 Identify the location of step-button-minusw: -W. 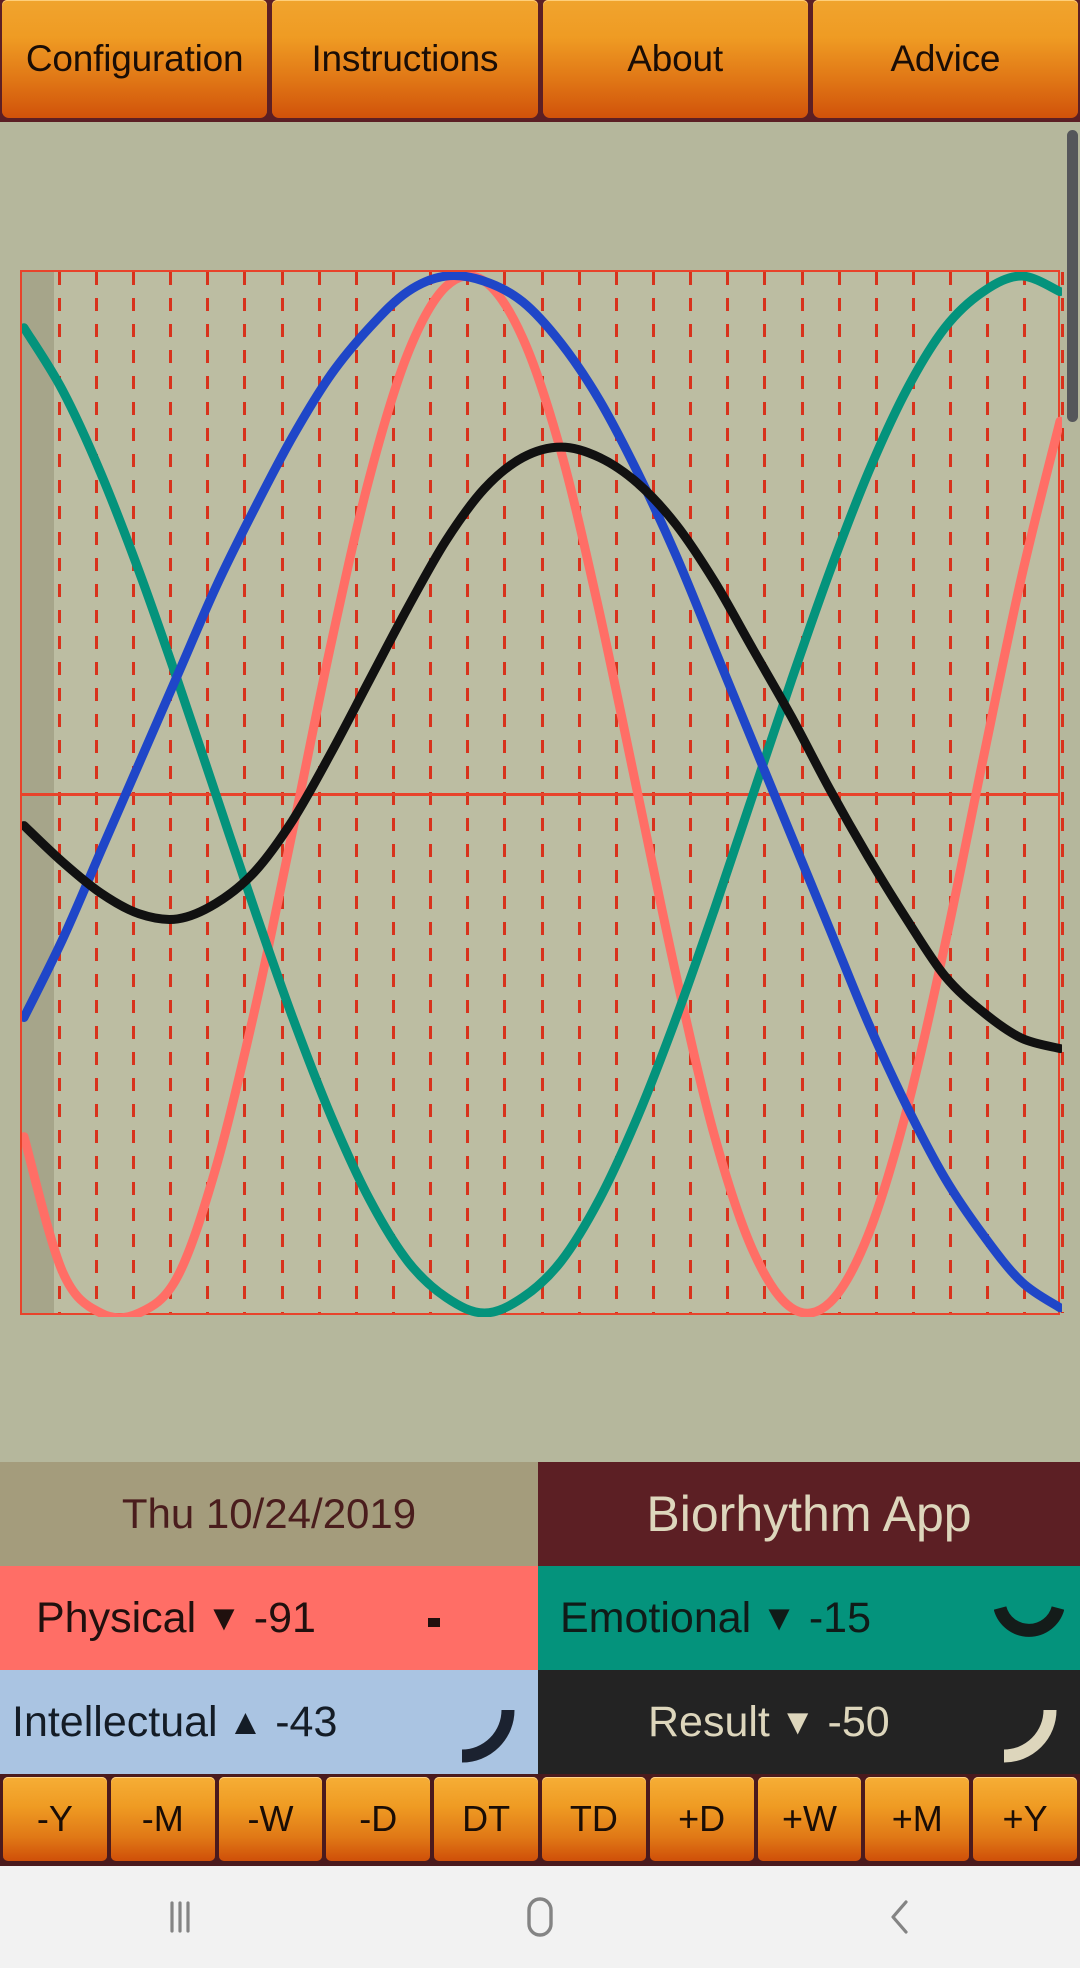
(270, 1819).